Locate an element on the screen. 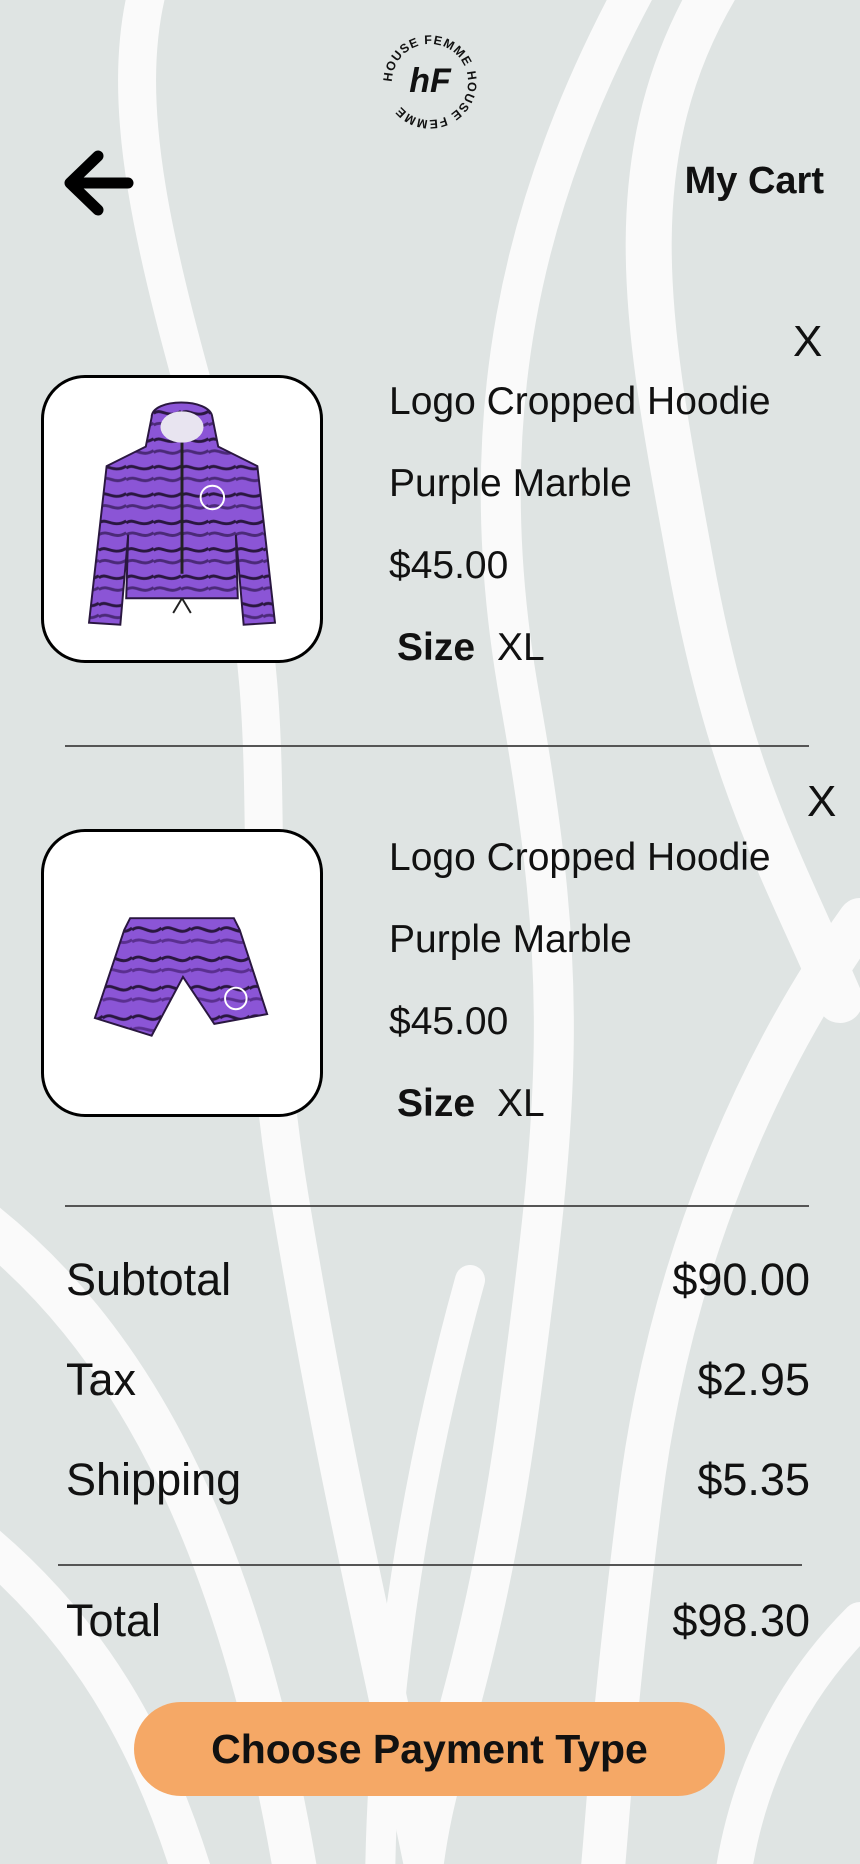 Image resolution: width=860 pixels, height=1864 pixels. product-image-shorts is located at coordinates (182, 973).